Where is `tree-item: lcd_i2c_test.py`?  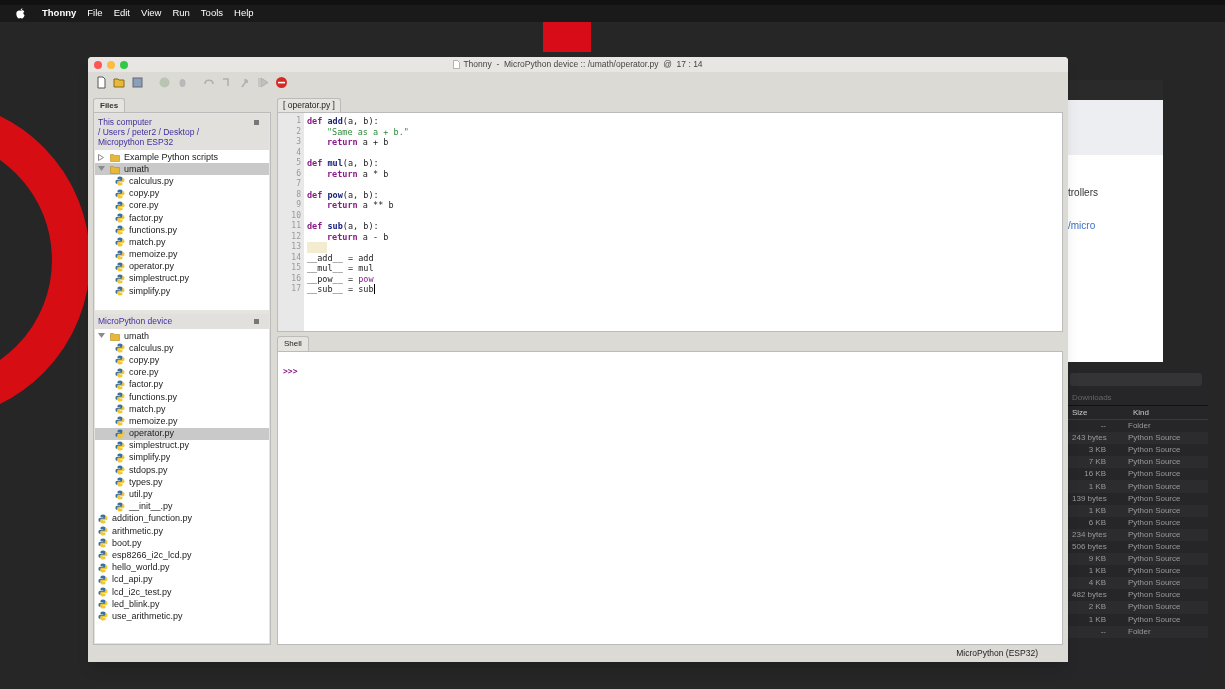
tree-item: lcd_i2c_test.py is located at coordinates (182, 592).